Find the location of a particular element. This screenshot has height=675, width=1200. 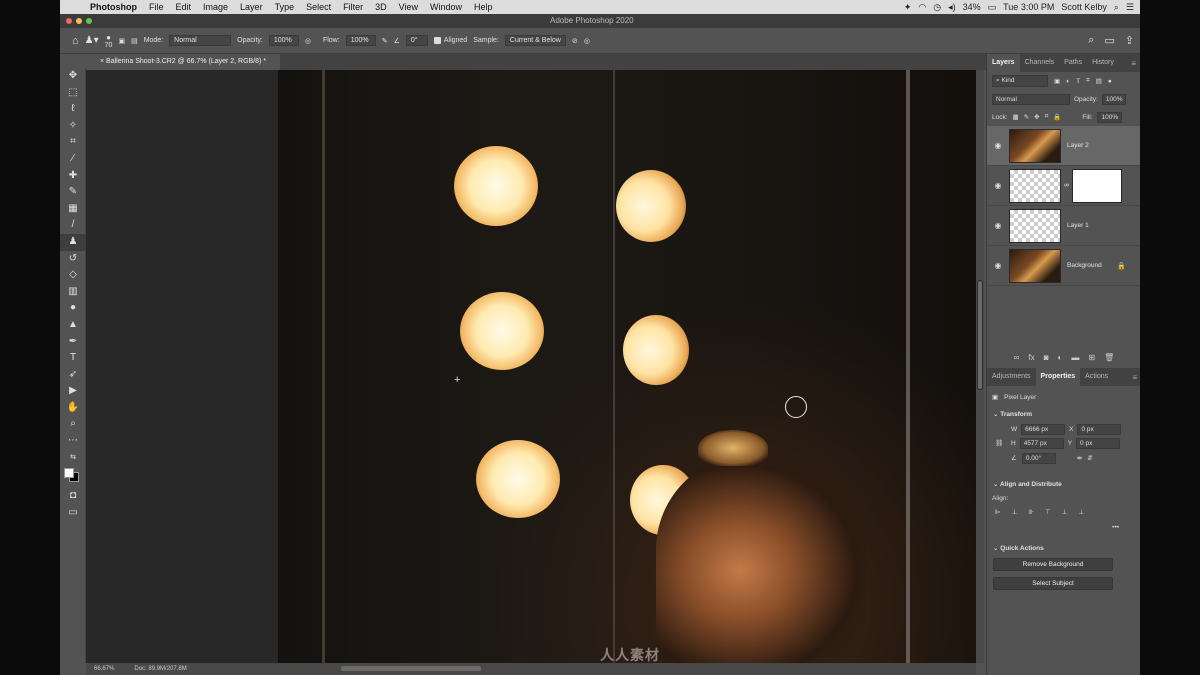

foreground-color-swatch is located at coordinates (69, 473).